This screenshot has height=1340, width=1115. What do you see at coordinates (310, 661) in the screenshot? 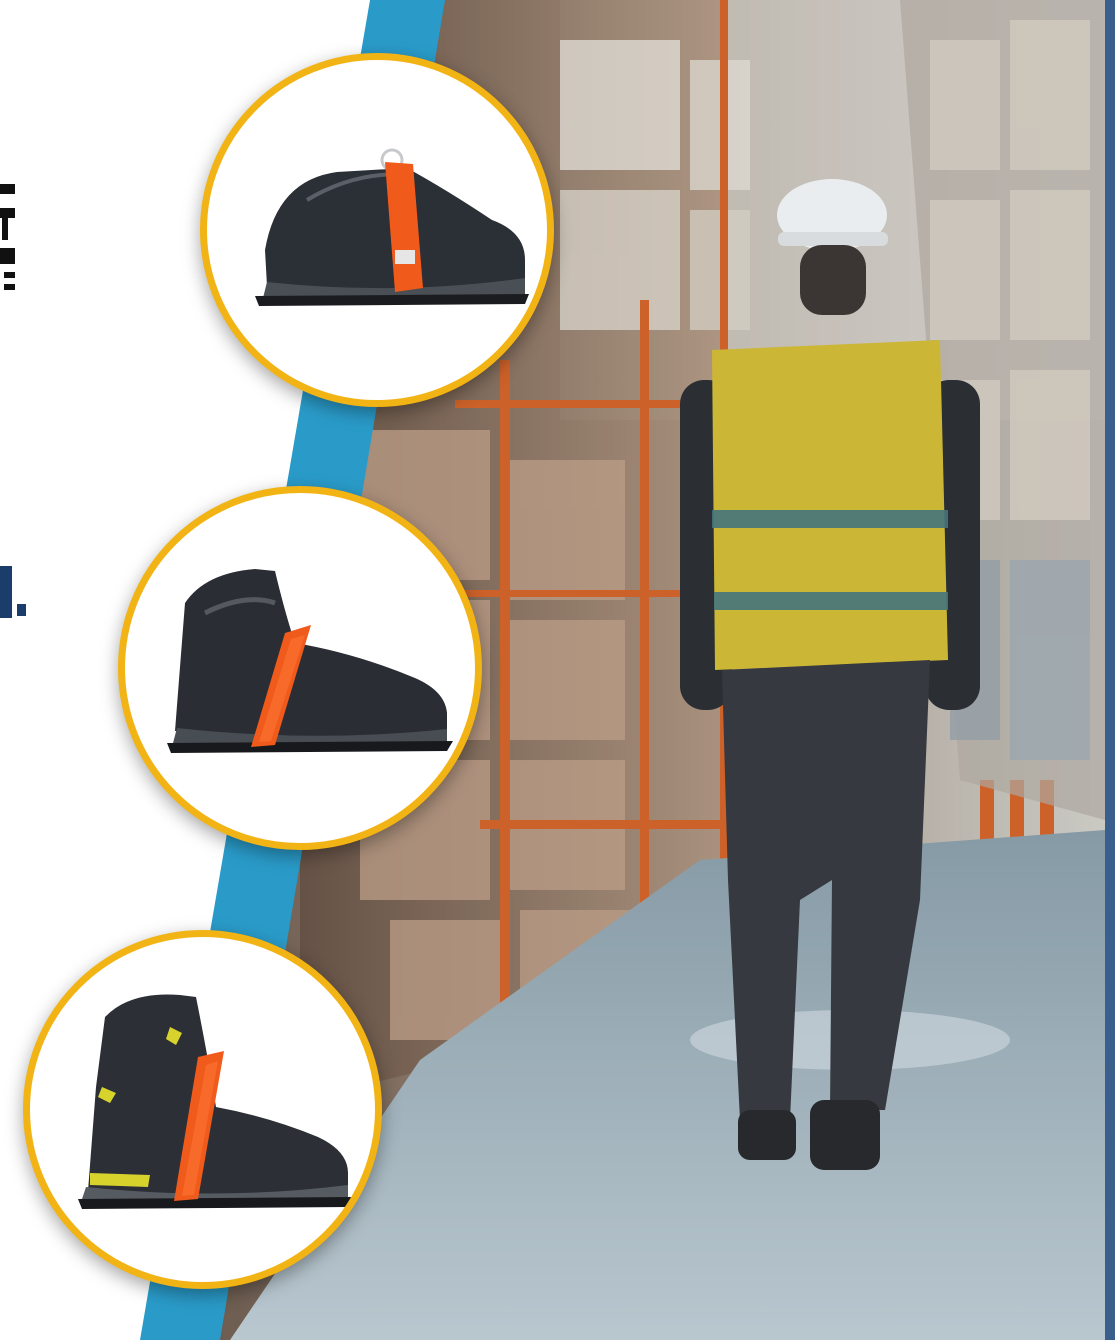
I see `mid-cut-safety-shoe-icon` at bounding box center [310, 661].